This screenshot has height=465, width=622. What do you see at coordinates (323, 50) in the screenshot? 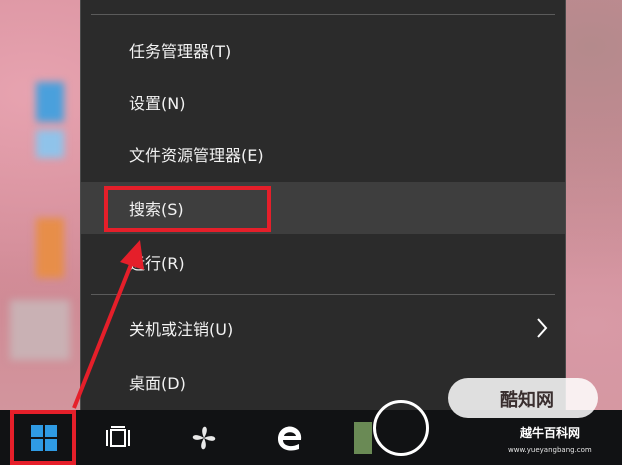
I see `menu-item-task-manager: 任务管理器(T)` at bounding box center [323, 50].